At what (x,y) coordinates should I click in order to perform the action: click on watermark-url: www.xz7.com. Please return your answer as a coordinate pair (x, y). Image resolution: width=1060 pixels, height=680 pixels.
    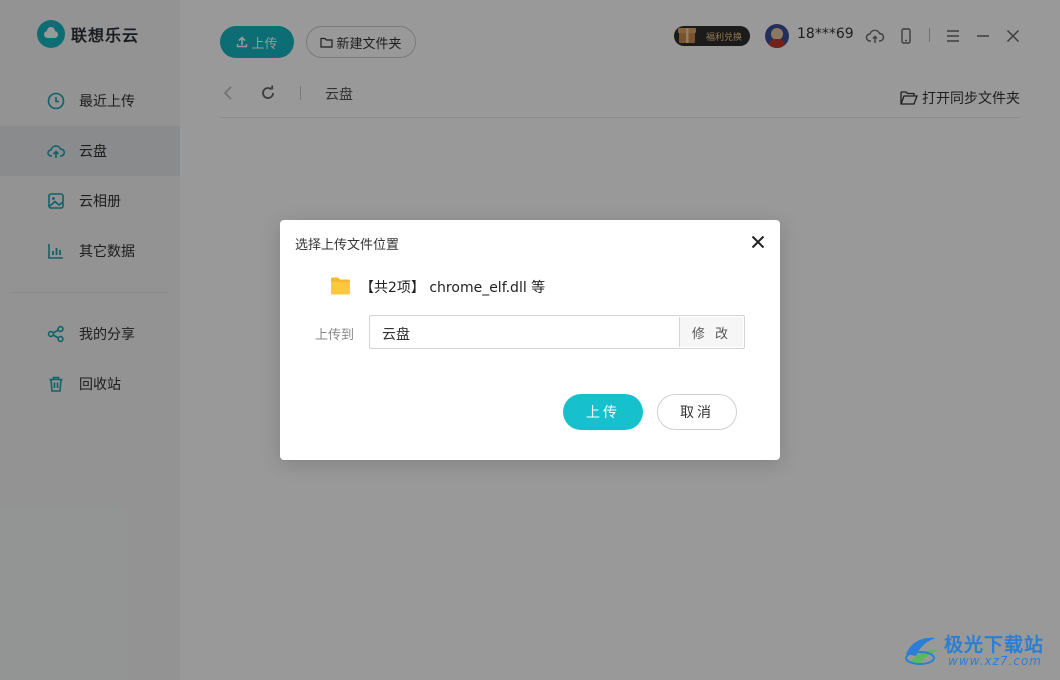
    Looking at the image, I should click on (995, 661).